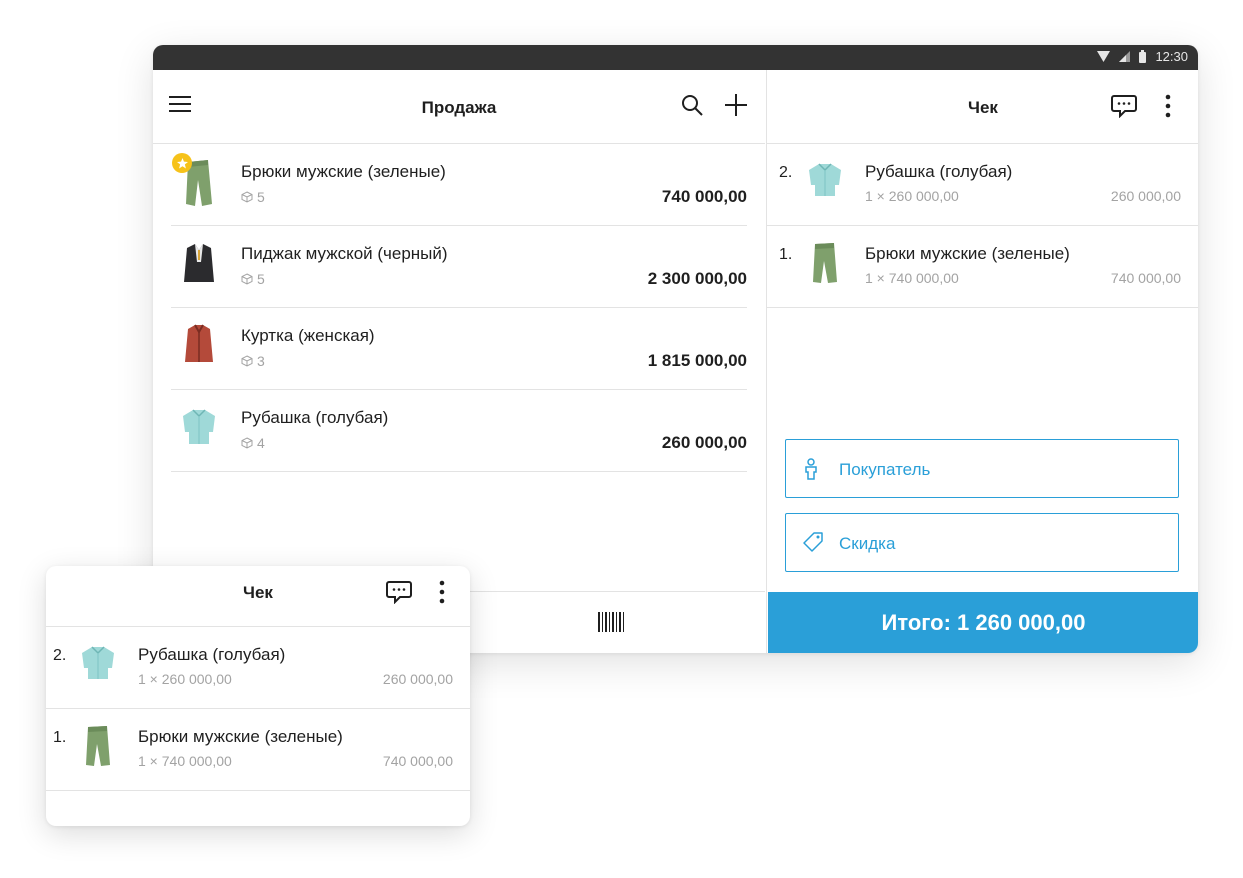  What do you see at coordinates (1125, 56) in the screenshot?
I see `signal-icon` at bounding box center [1125, 56].